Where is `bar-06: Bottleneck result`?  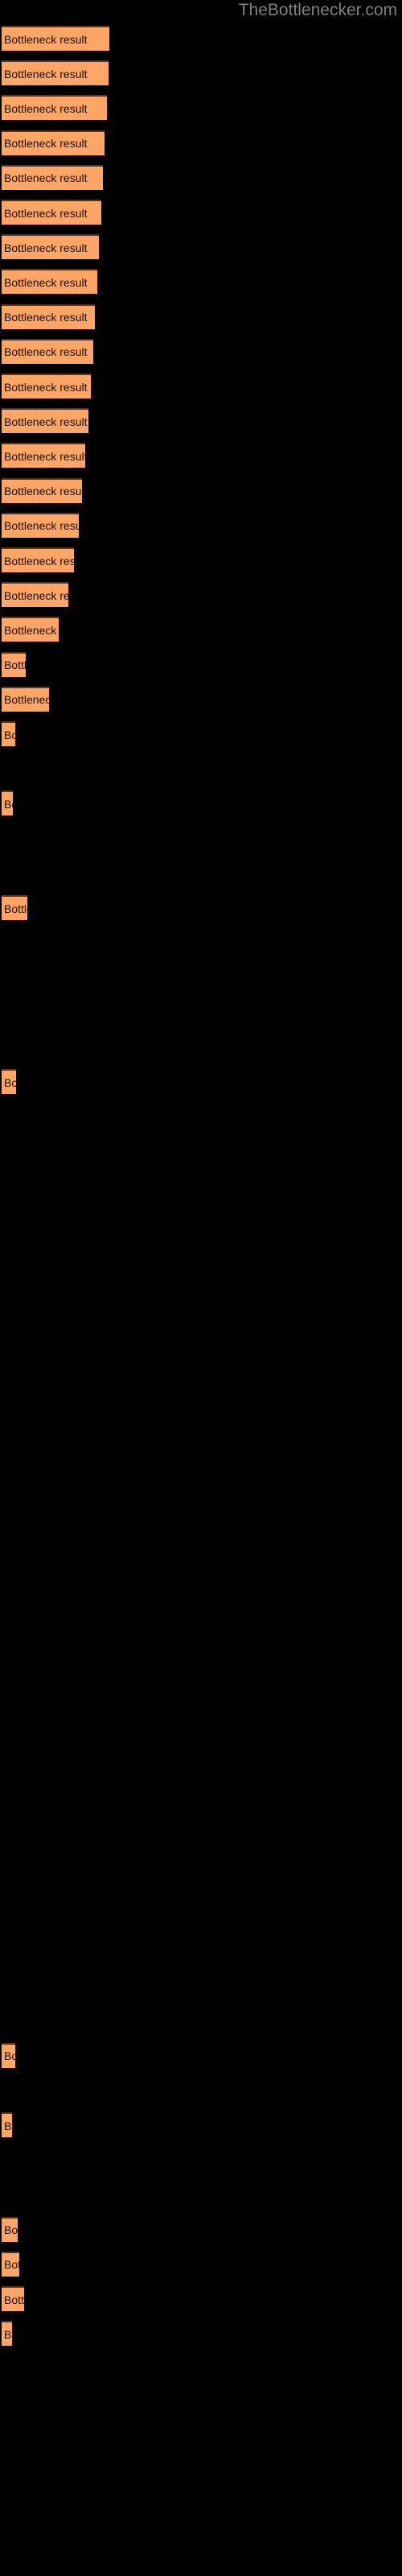 bar-06: Bottleneck result is located at coordinates (51, 212).